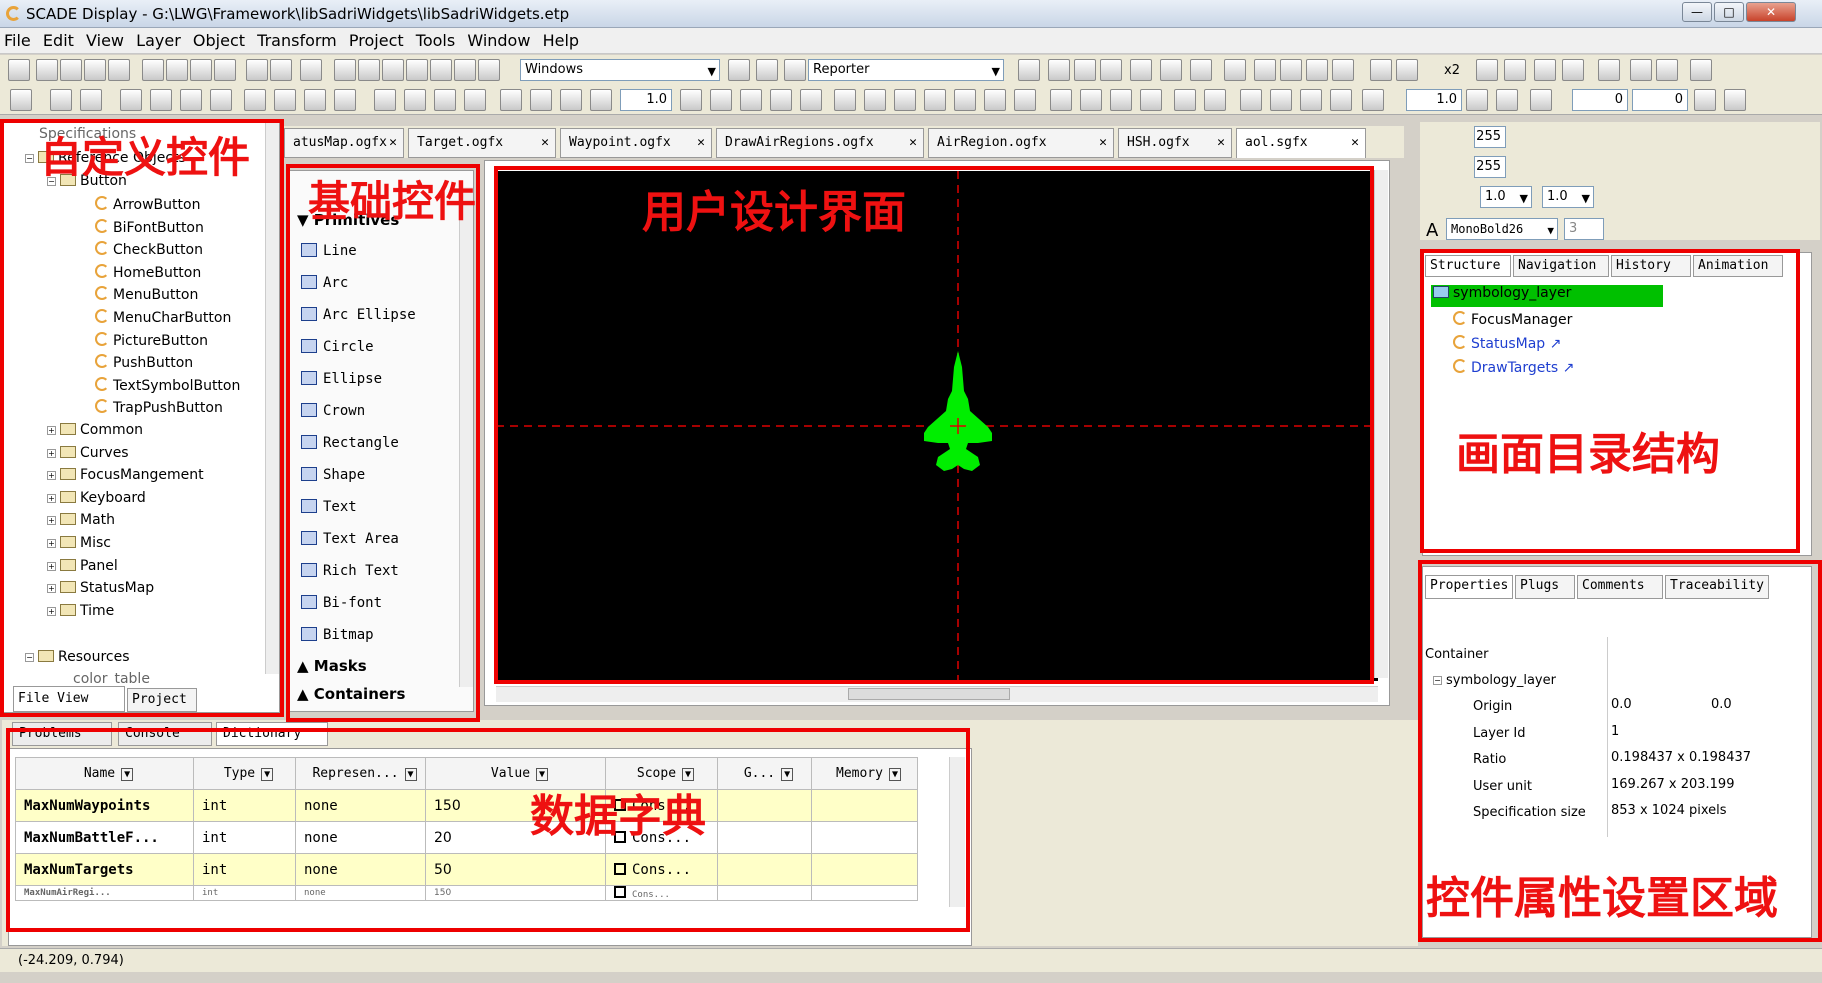  I want to click on width1-combo: 1.0 ▼, so click(1506, 197).